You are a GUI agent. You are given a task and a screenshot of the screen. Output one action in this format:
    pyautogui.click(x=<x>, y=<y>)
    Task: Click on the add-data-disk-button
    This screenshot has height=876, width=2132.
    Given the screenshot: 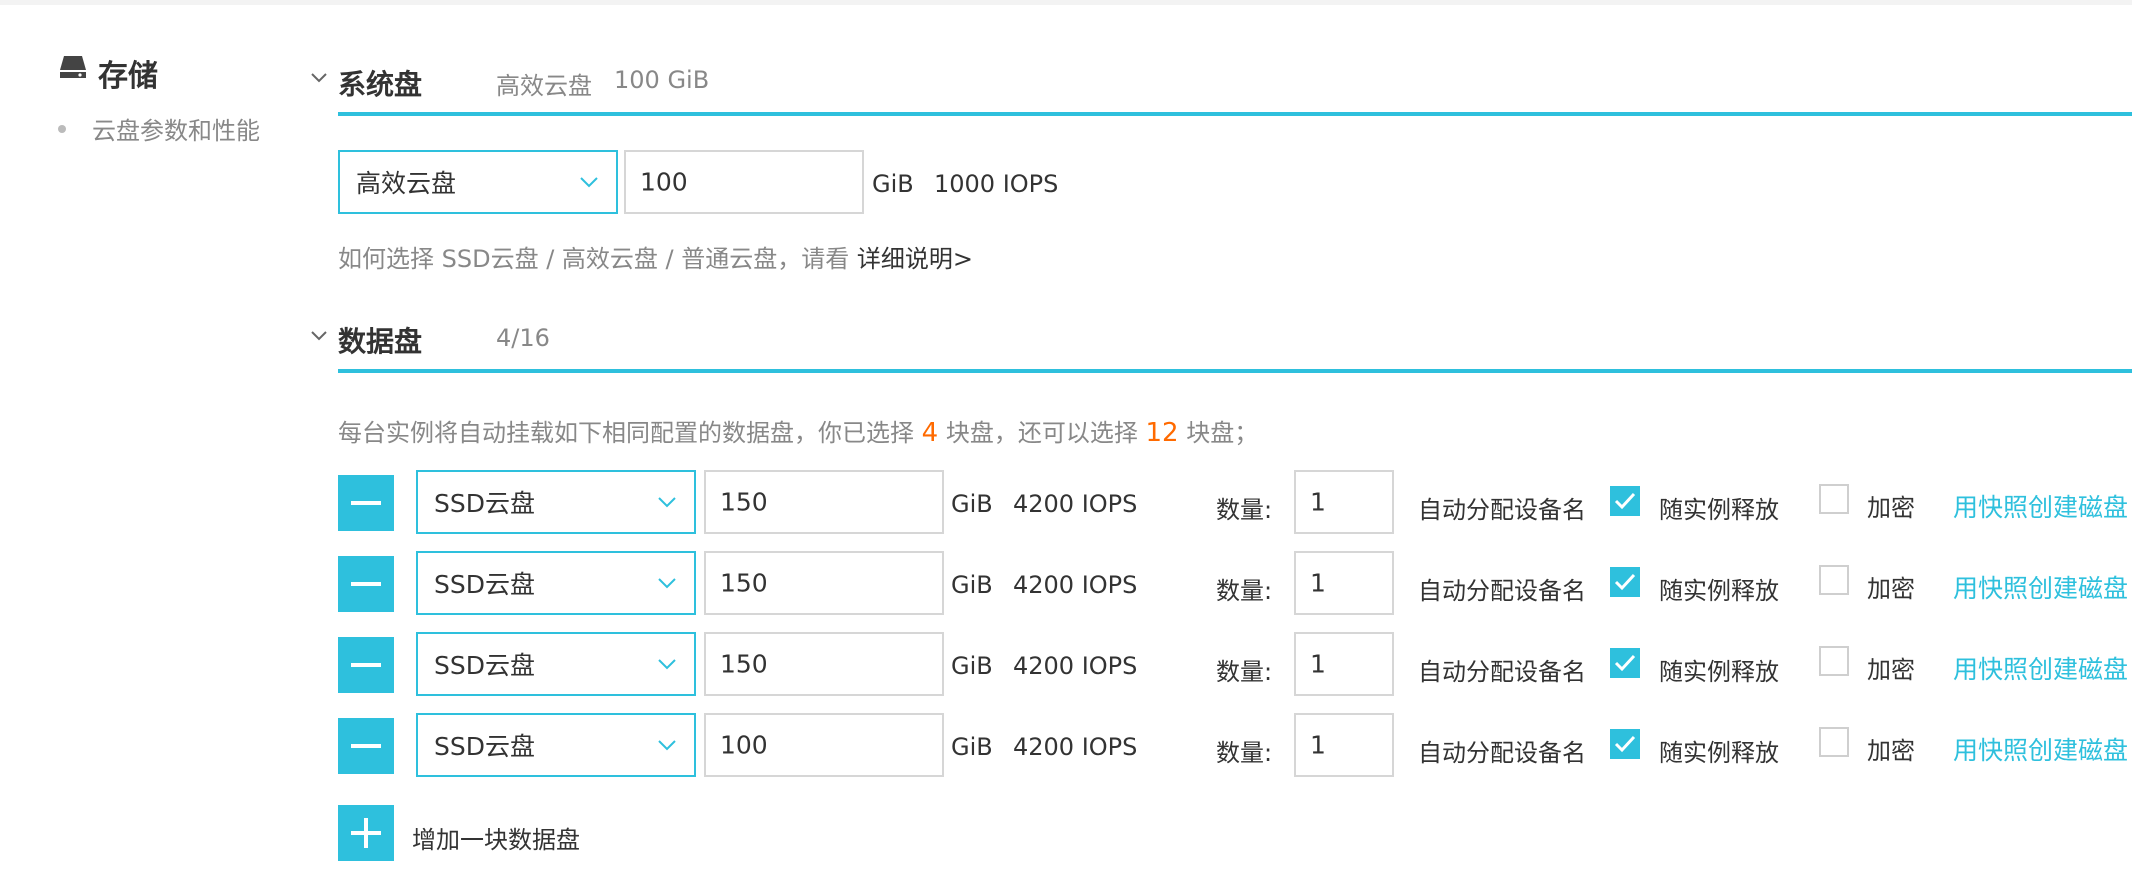 What is the action you would take?
    pyautogui.click(x=366, y=833)
    